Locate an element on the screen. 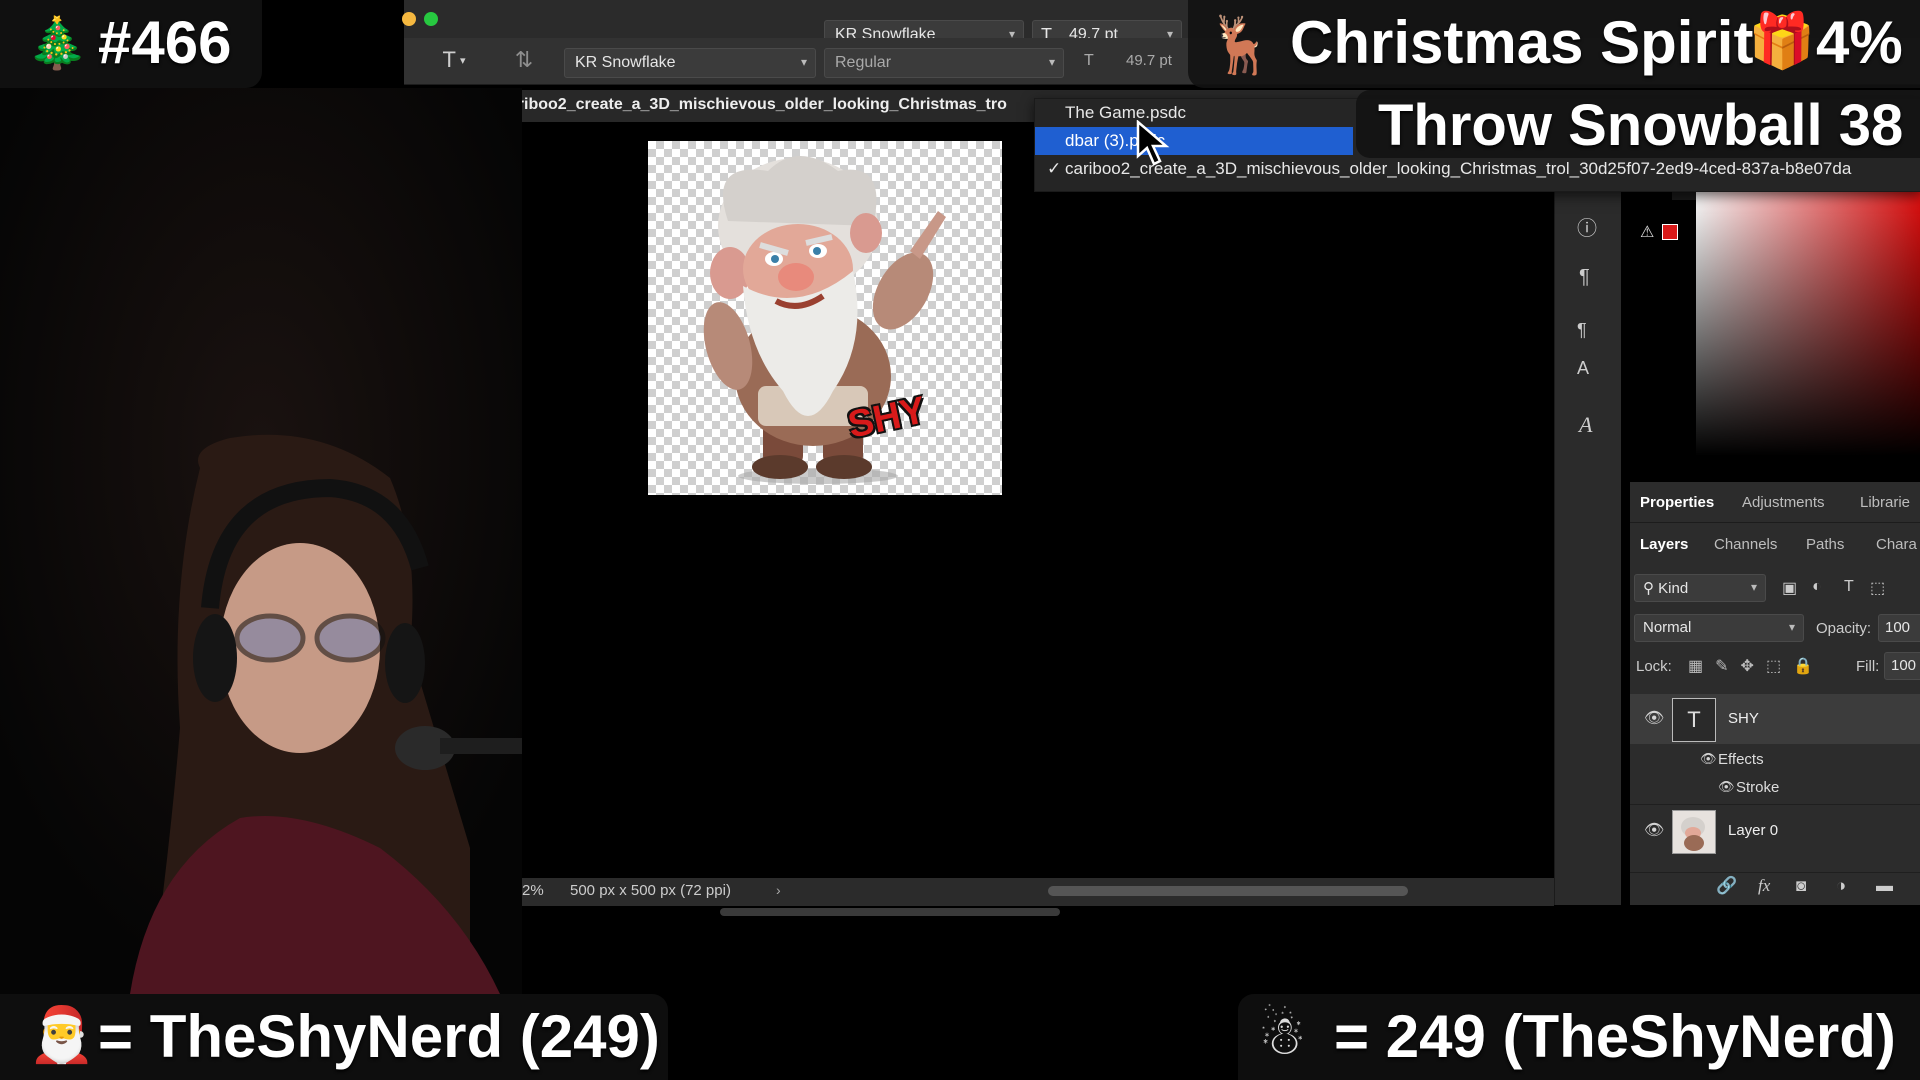 This screenshot has width=1920, height=1080. layer-row-layer0: 👁 Layer 0 is located at coordinates (1775, 831).